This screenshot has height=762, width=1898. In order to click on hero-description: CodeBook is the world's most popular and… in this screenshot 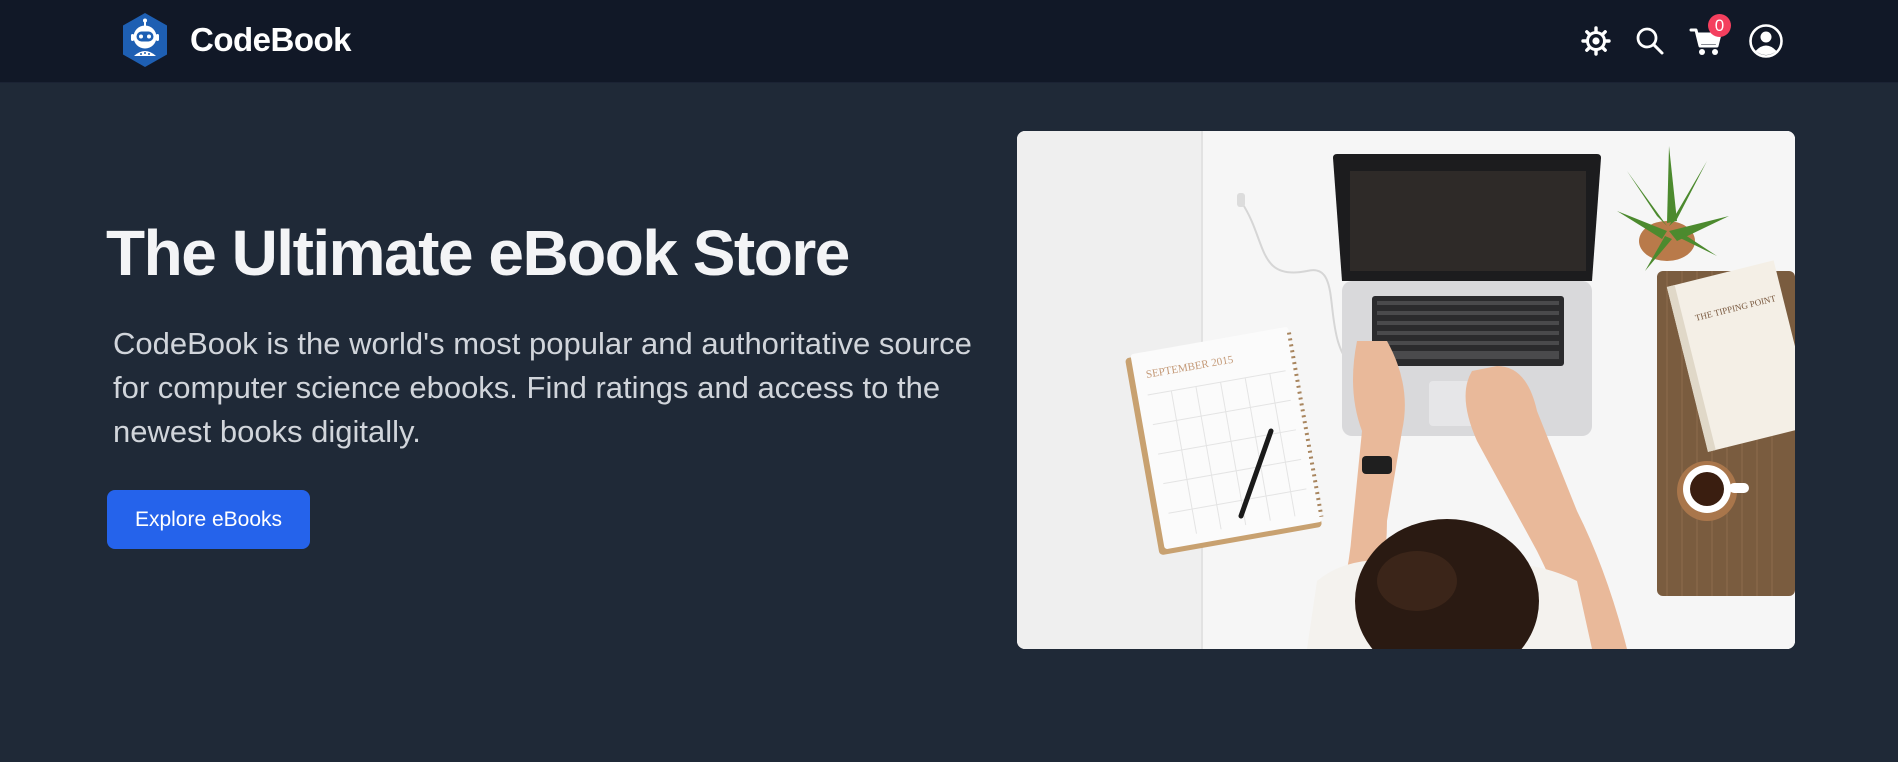, I will do `click(542, 387)`.